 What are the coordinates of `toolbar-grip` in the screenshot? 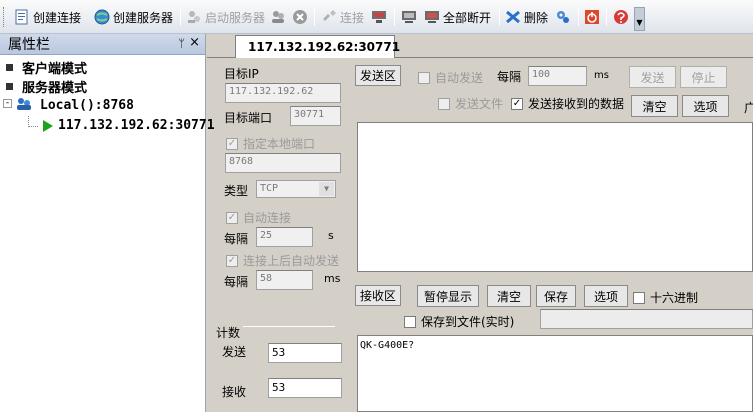 It's located at (4, 17).